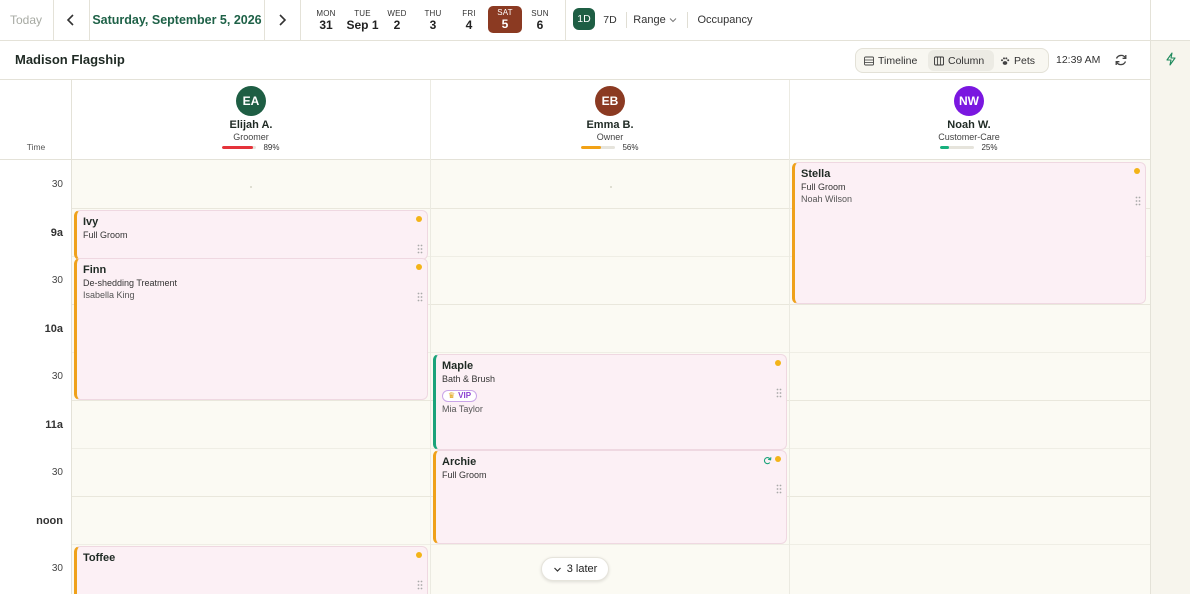  I want to click on staff-column-elijah: EA Elijah A. Groomer 89%, so click(251, 120).